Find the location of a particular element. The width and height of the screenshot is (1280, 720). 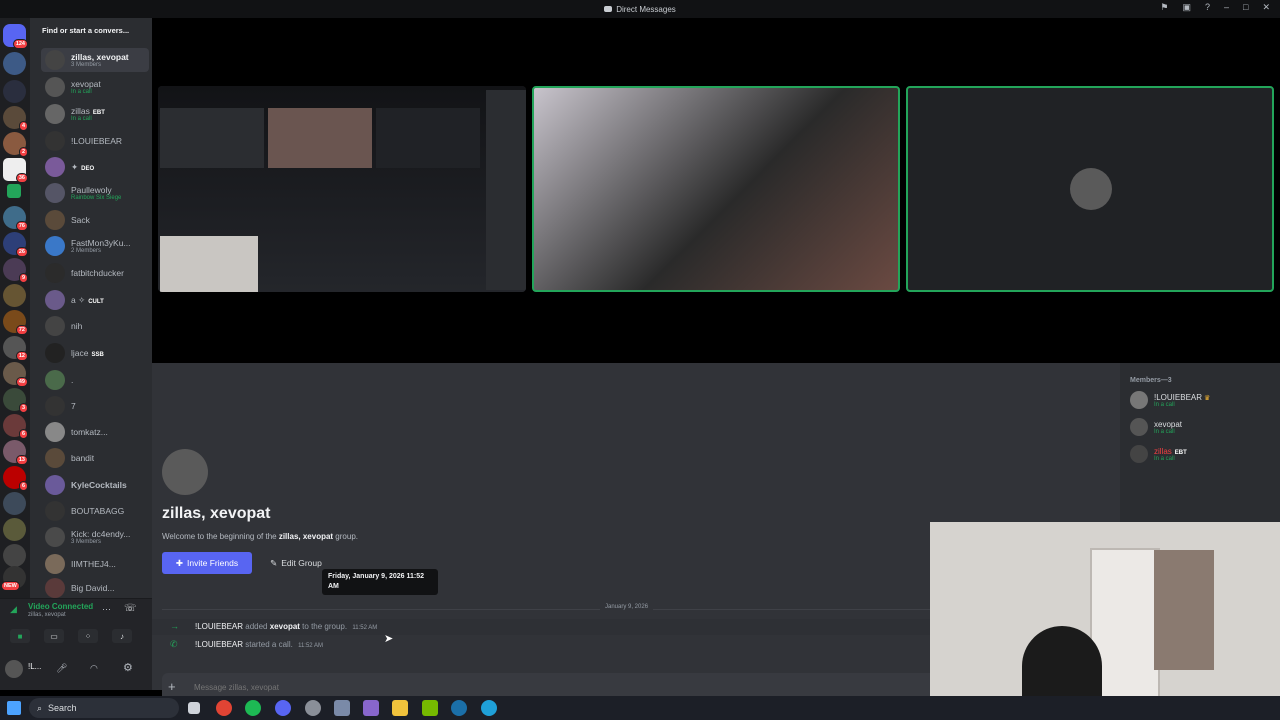

screen-icon: ▭ is located at coordinates (54, 636).